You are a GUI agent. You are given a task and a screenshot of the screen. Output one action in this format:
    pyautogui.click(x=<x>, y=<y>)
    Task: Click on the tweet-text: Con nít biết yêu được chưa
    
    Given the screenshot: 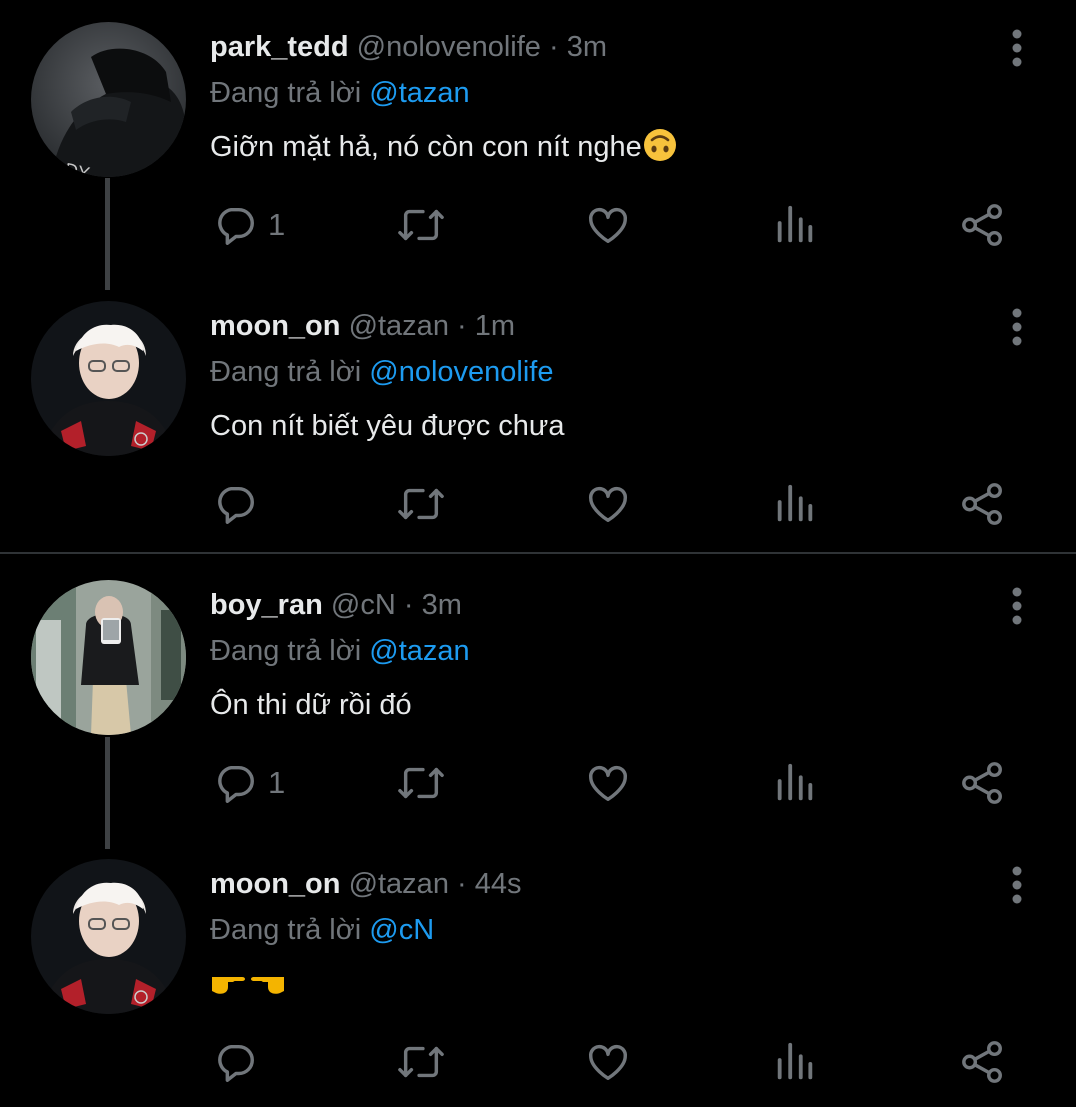 What is the action you would take?
    pyautogui.click(x=387, y=426)
    